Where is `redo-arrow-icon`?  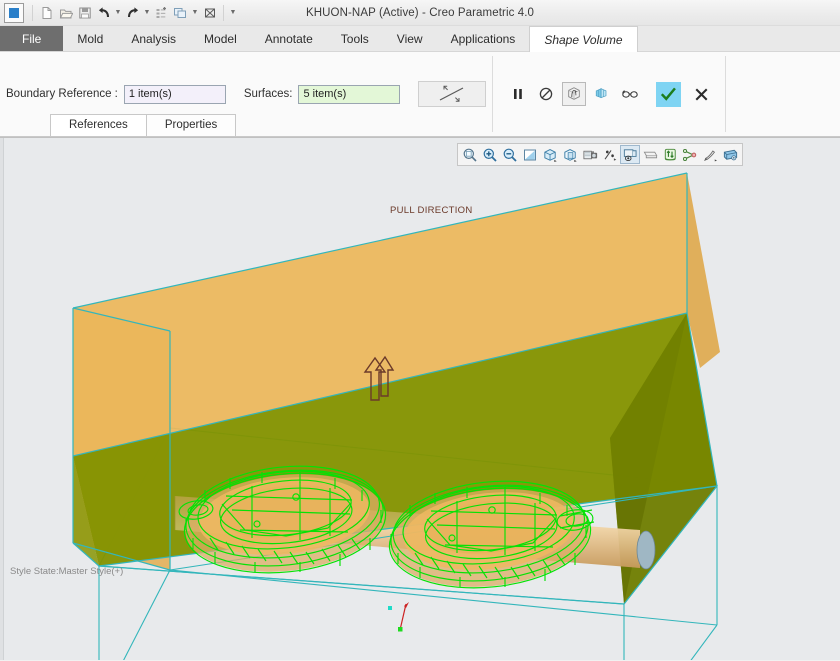
redo-arrow-icon is located at coordinates (132, 11).